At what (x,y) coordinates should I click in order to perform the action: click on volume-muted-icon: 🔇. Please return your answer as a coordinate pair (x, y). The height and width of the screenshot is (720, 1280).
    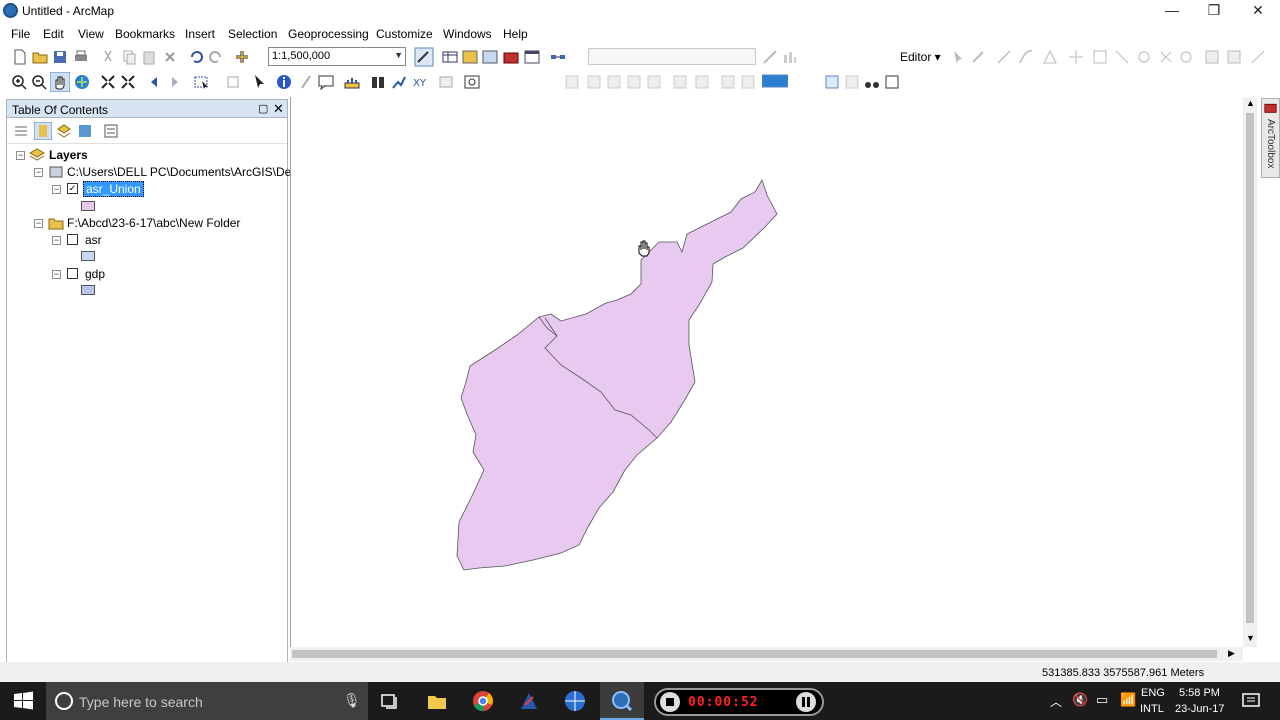
    Looking at the image, I should click on (1080, 700).